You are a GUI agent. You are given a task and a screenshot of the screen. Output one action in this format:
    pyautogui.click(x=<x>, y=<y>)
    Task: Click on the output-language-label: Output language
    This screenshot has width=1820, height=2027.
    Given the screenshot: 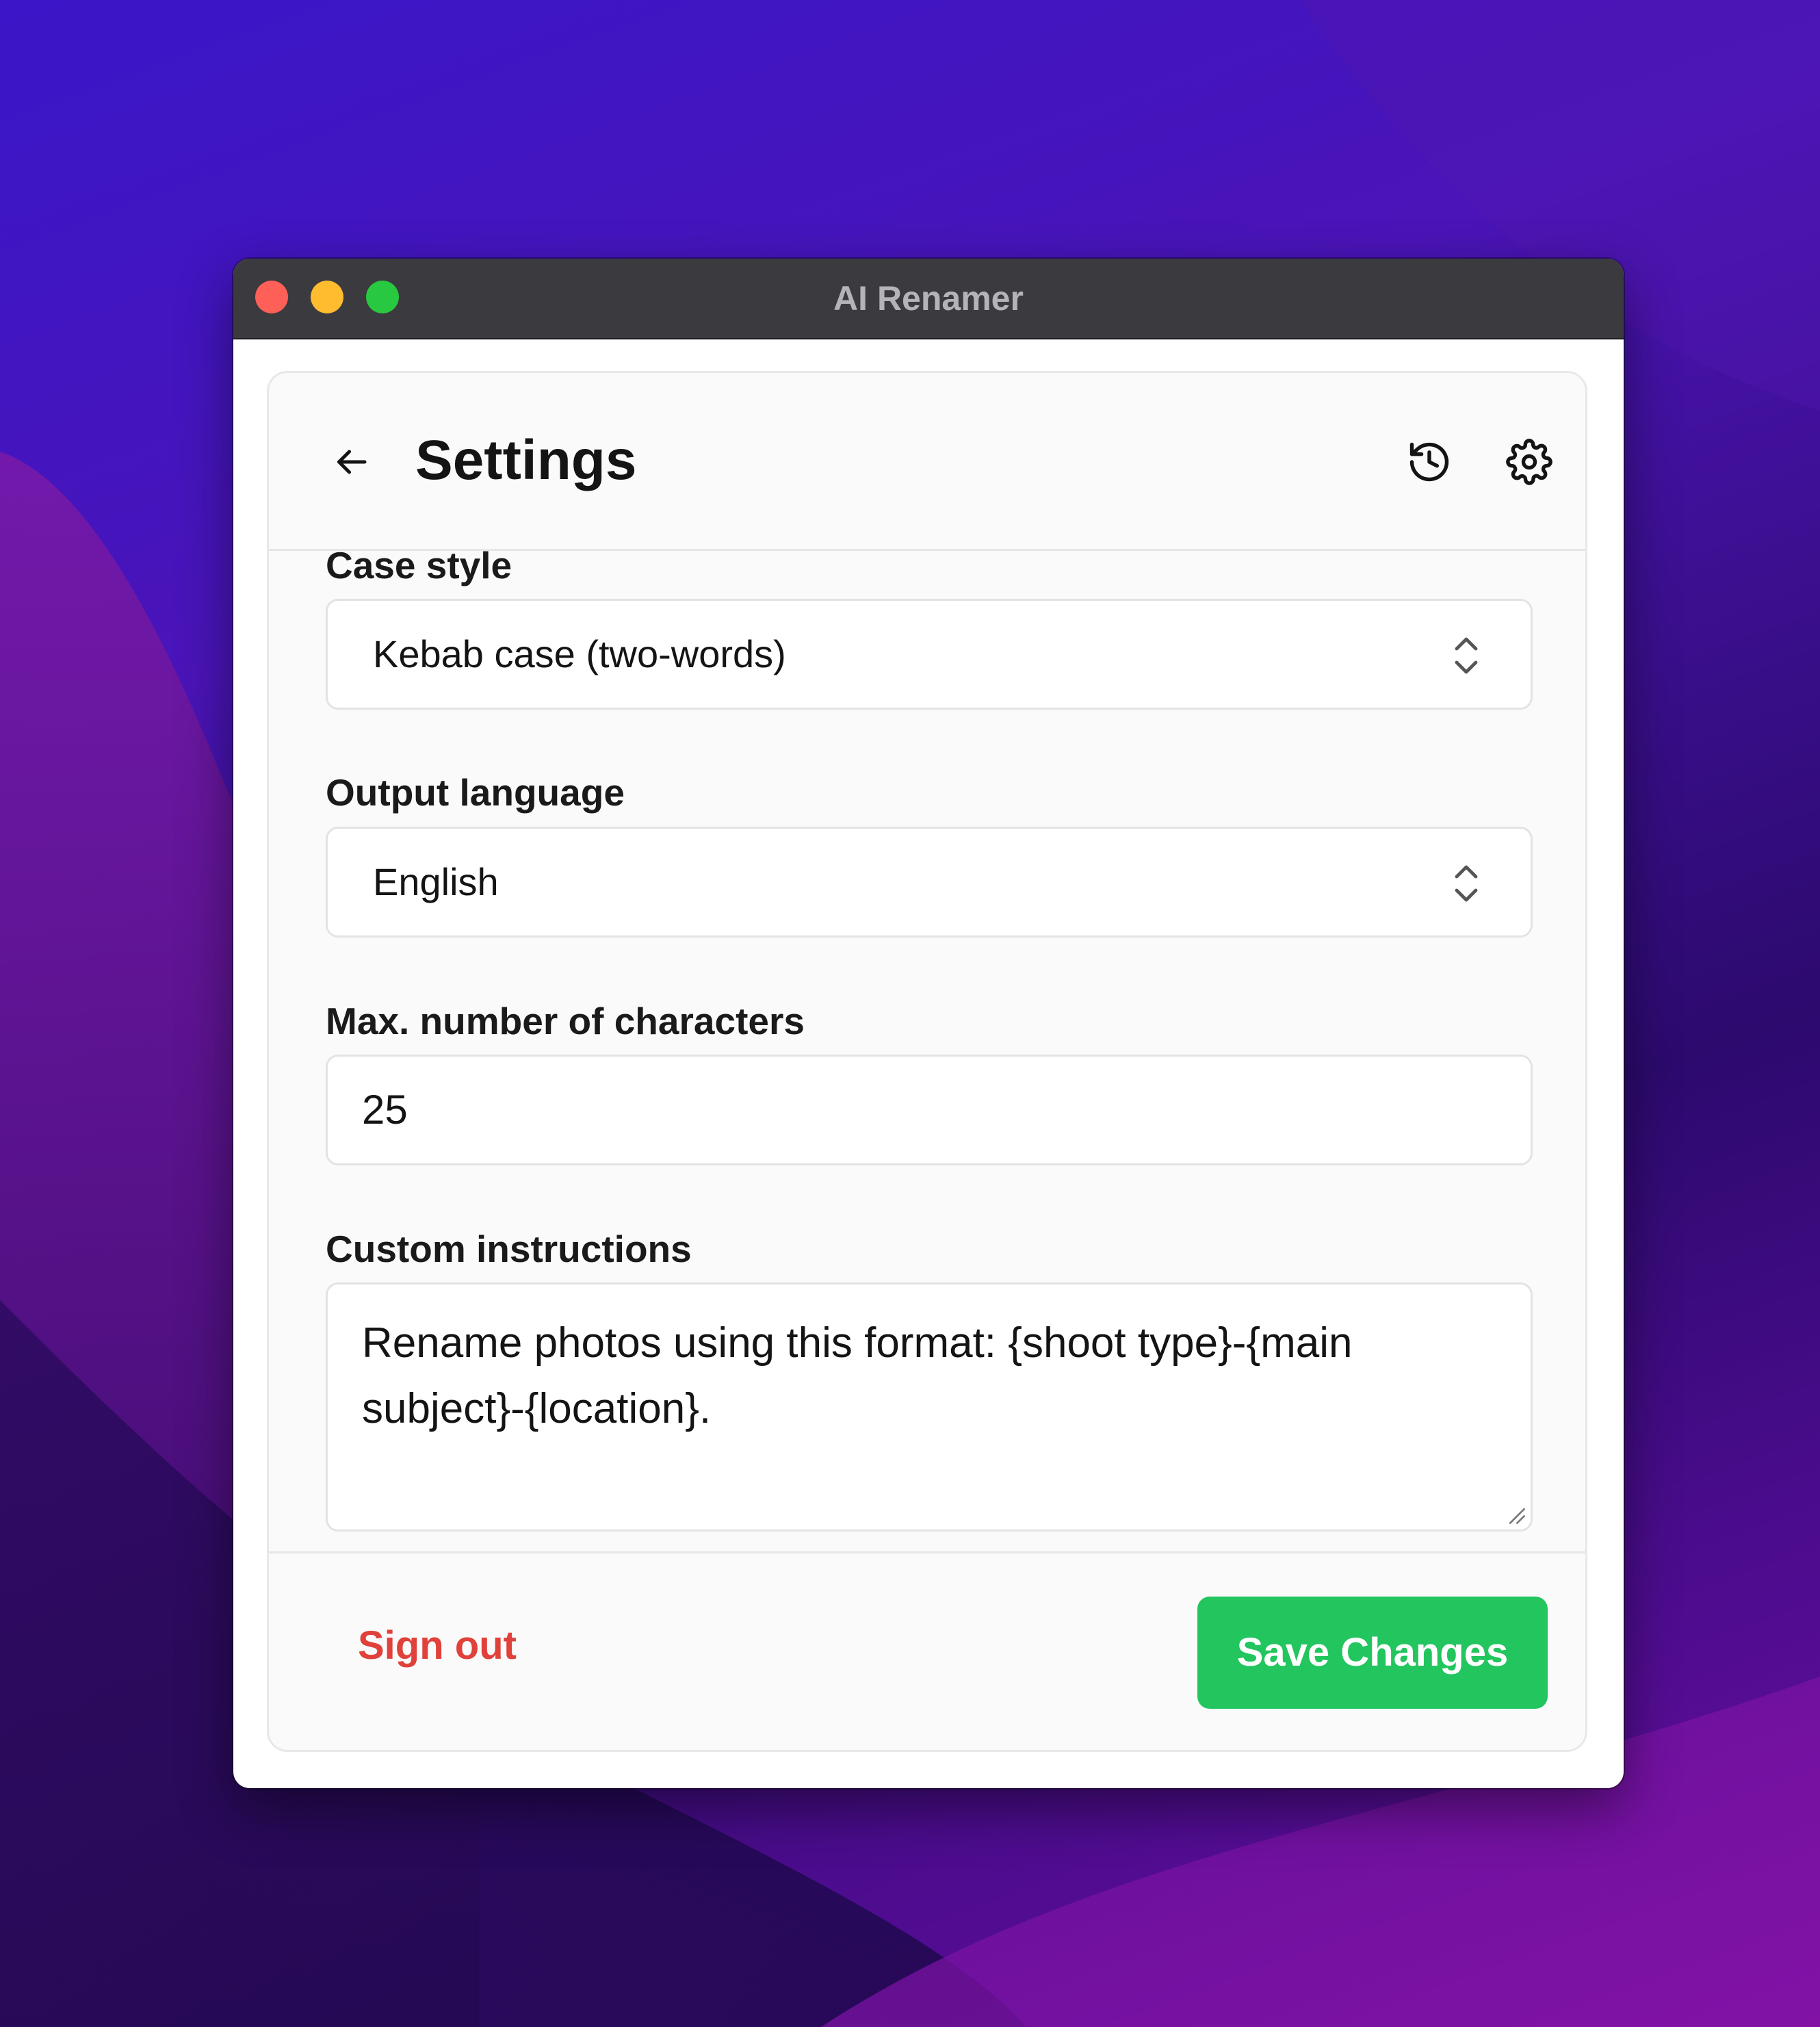 What is the action you would take?
    pyautogui.click(x=475, y=792)
    